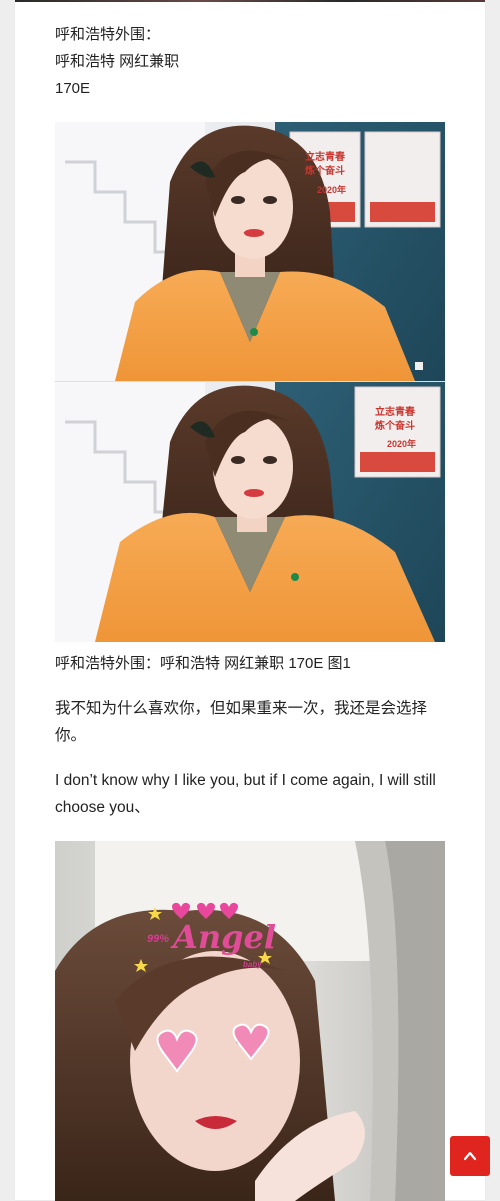 The width and height of the screenshot is (500, 1201). What do you see at coordinates (73, 88) in the screenshot?
I see `price-line: 170E` at bounding box center [73, 88].